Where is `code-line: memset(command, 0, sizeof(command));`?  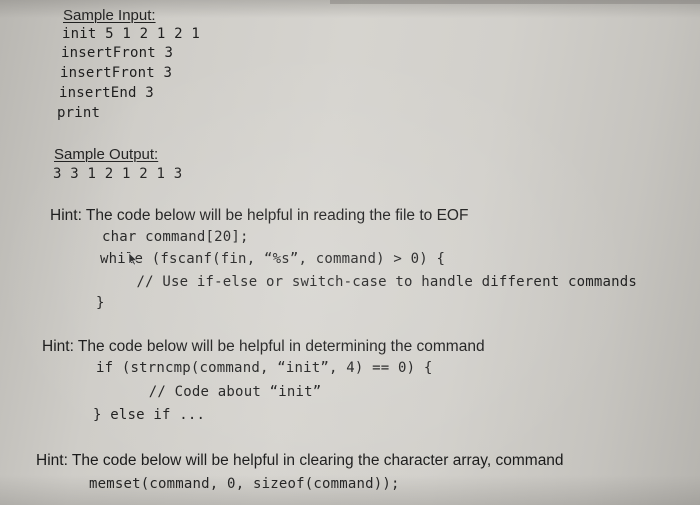
code-line: memset(command, 0, sizeof(command)); is located at coordinates (244, 484).